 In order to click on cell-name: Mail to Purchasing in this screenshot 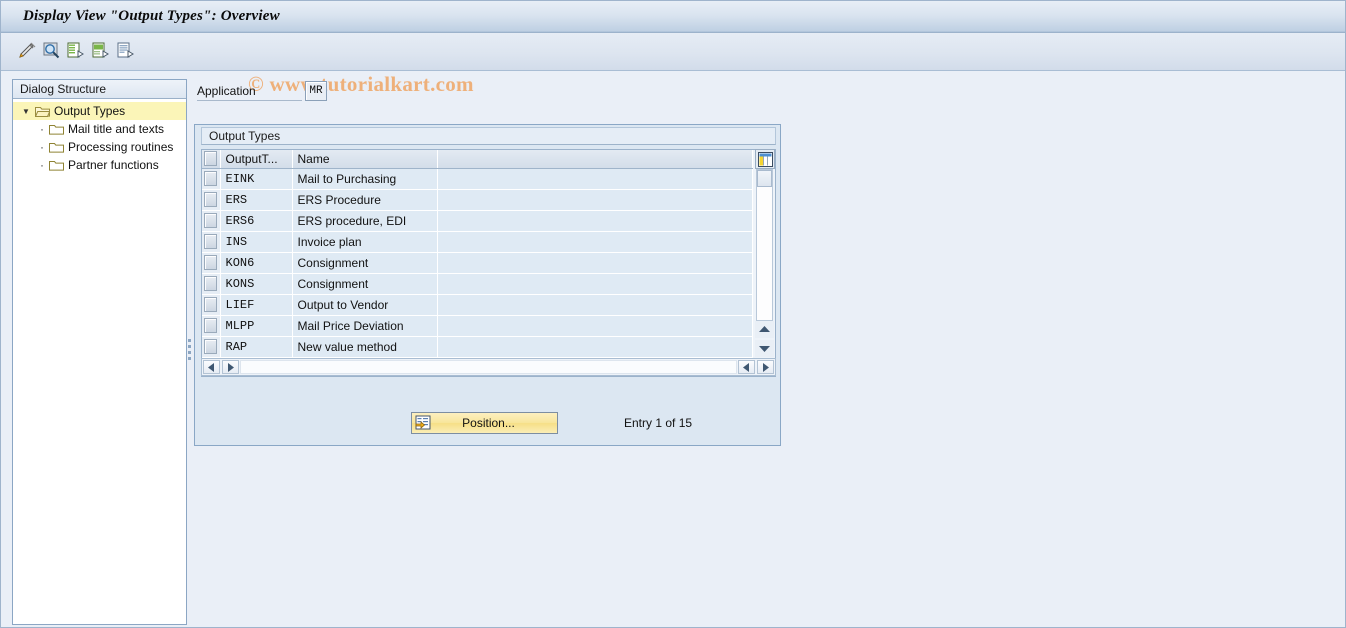, I will do `click(365, 179)`.